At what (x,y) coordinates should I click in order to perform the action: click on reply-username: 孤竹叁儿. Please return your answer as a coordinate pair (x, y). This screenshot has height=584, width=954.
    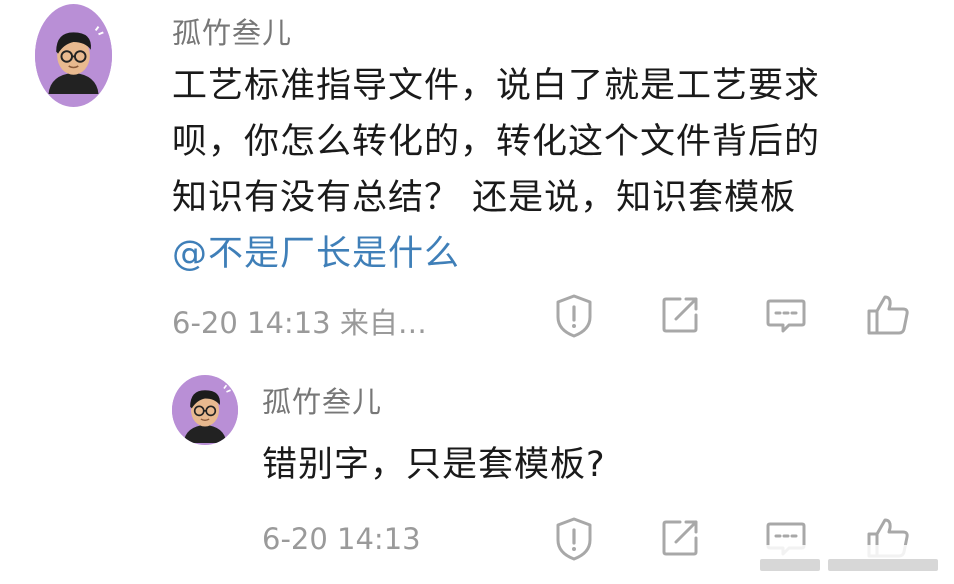
    Looking at the image, I should click on (322, 400).